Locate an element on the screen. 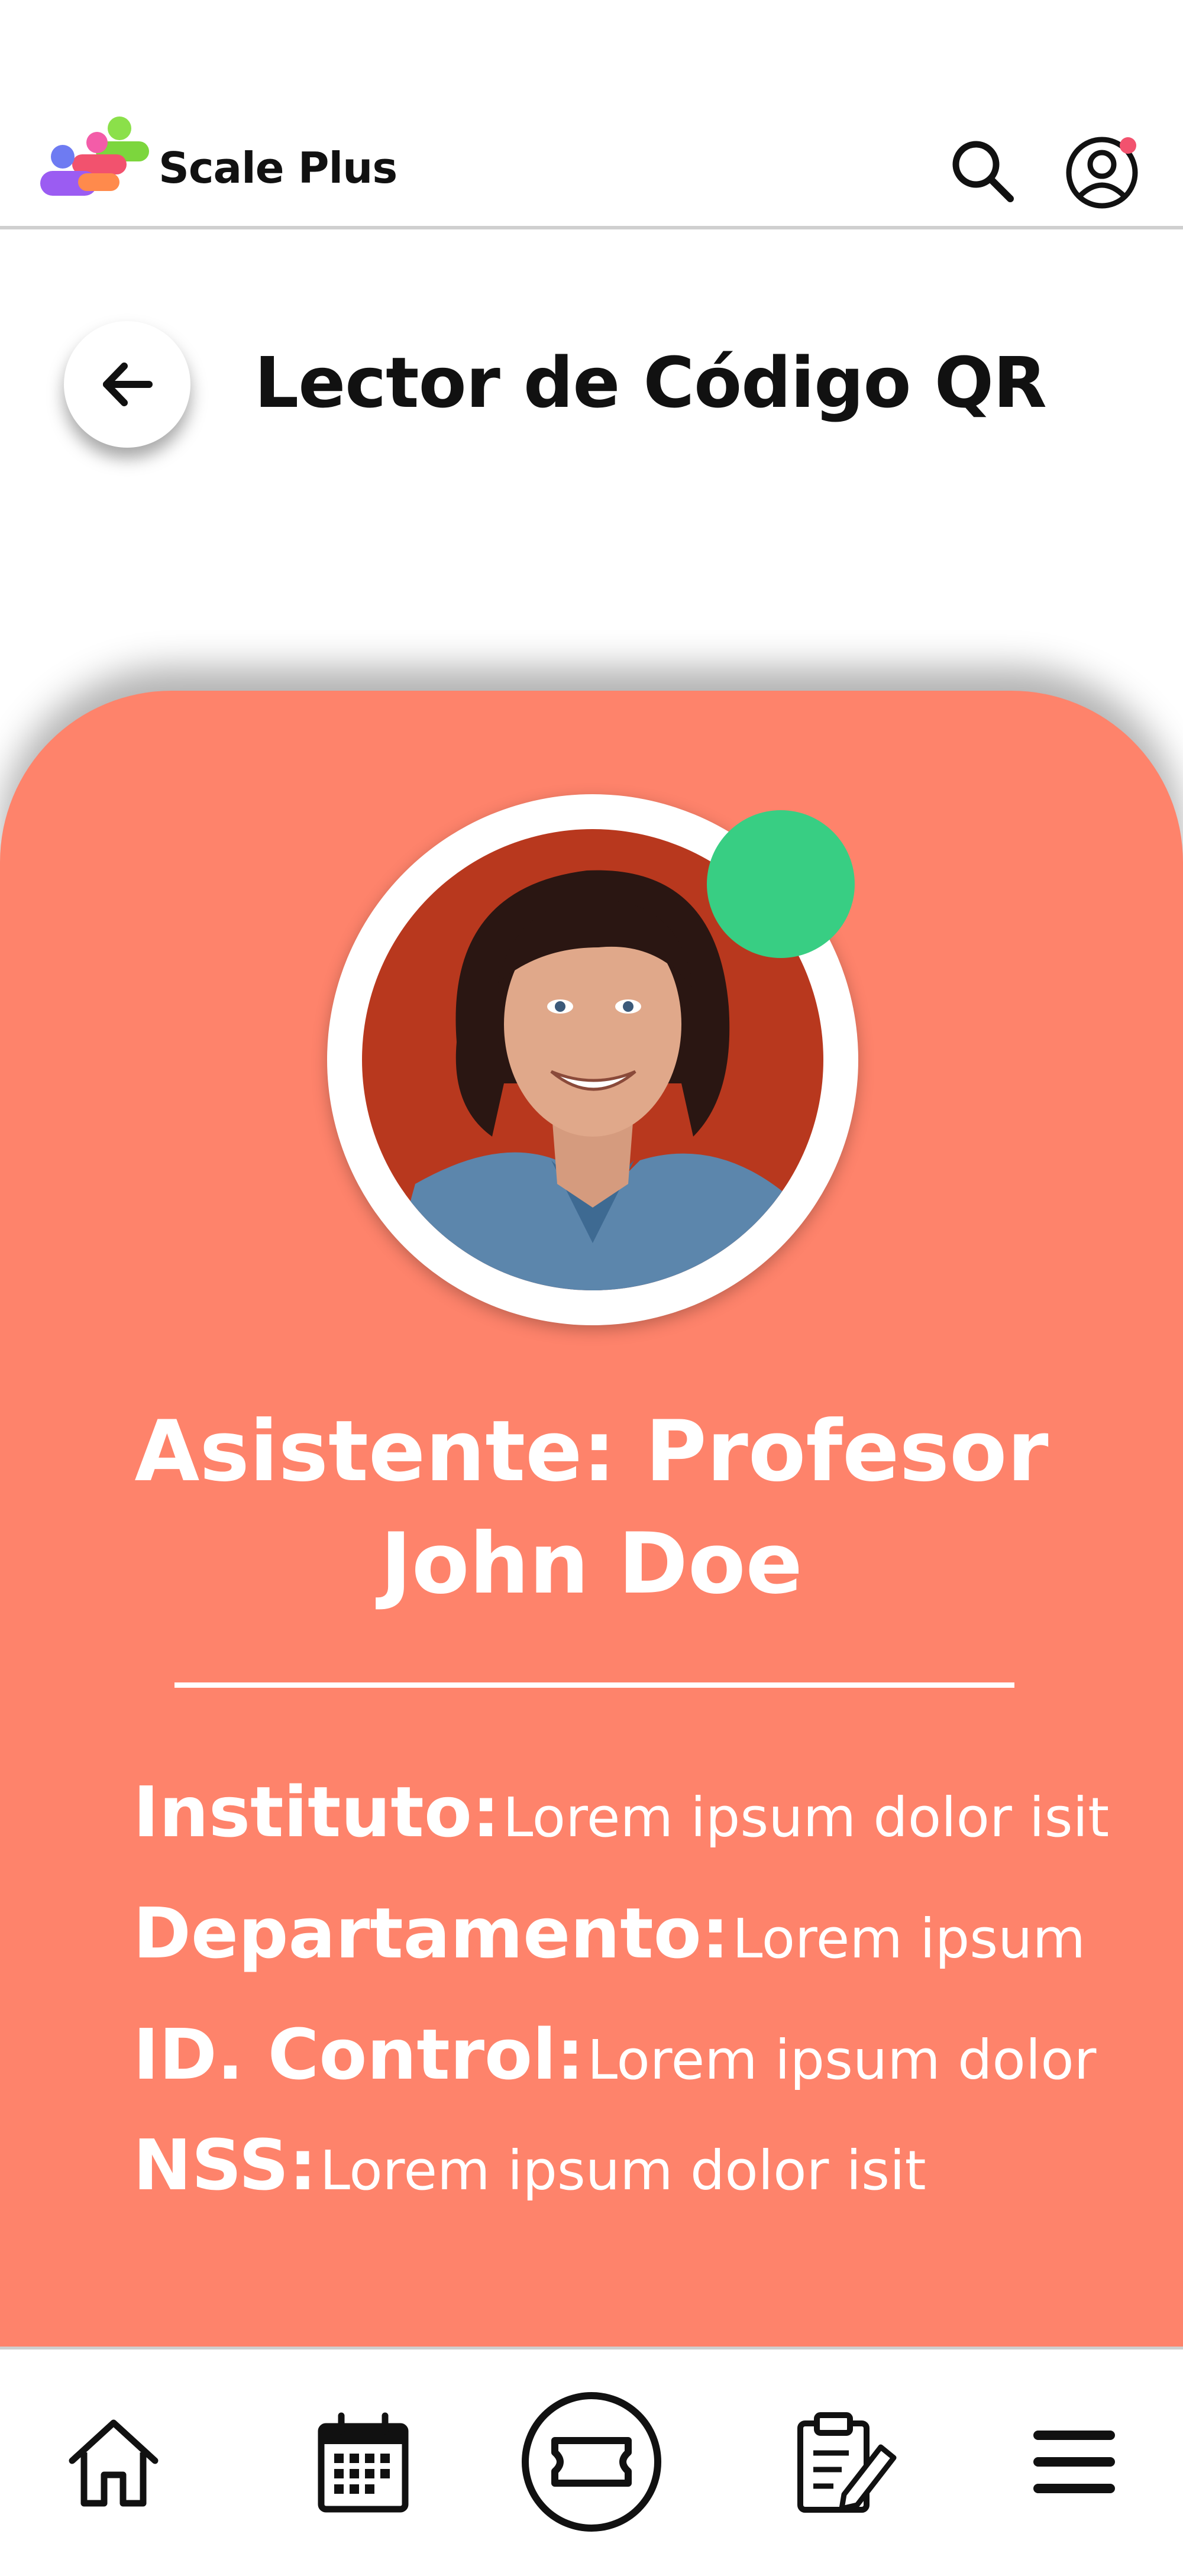  field-nss: NSS: Lorem ipsum dolor isit is located at coordinates (529, 2165).